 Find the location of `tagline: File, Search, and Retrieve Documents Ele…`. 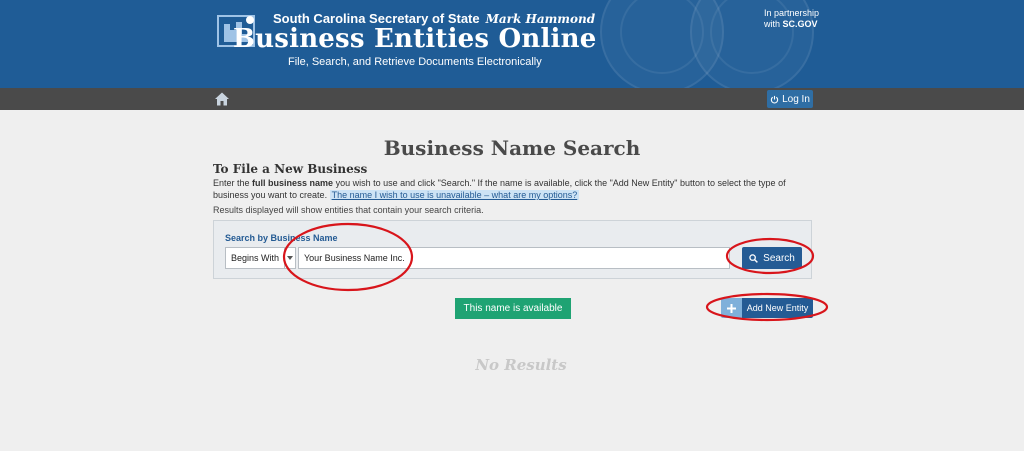

tagline: File, Search, and Retrieve Documents Ele… is located at coordinates (415, 62).